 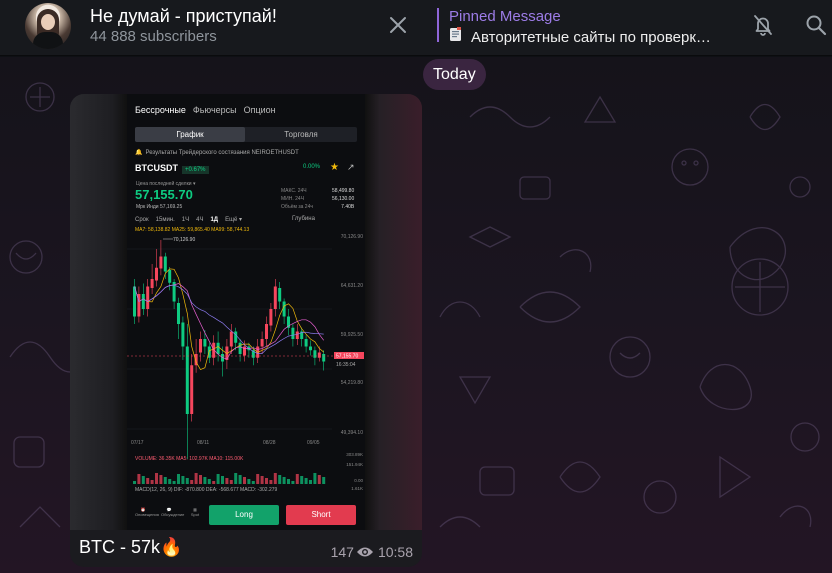 I want to click on timeframe-item: 1Ч, so click(x=185, y=220).